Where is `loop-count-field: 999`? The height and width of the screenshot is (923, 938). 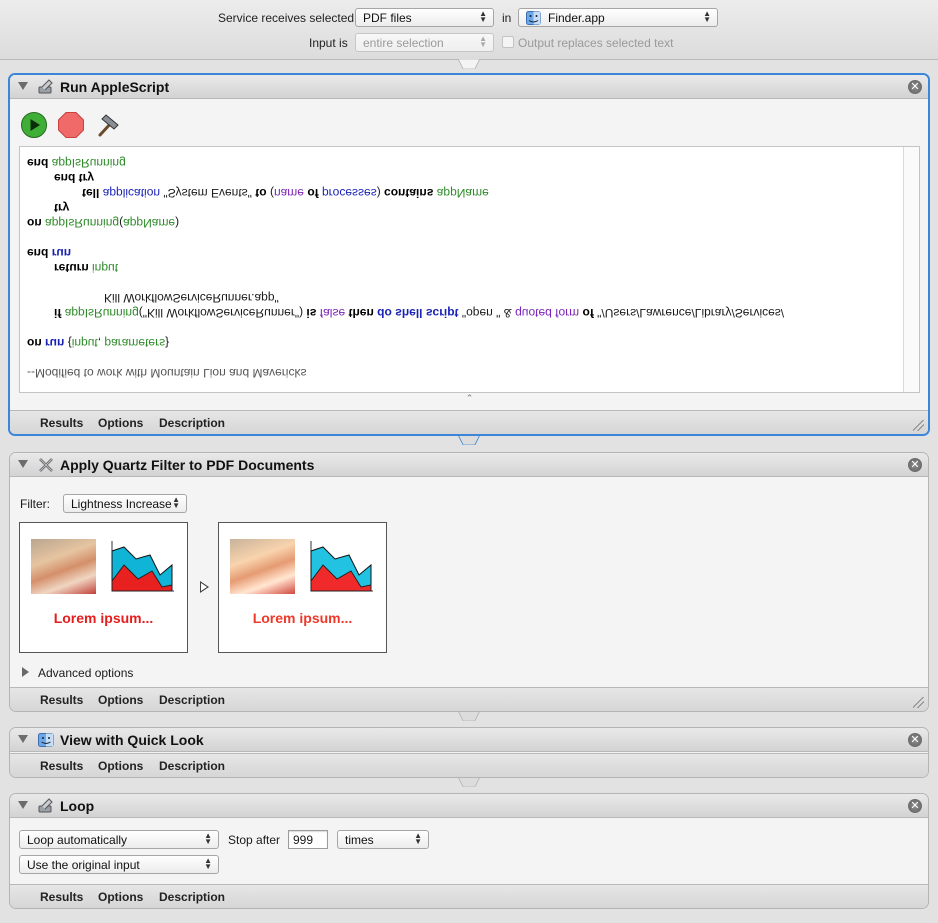 loop-count-field: 999 is located at coordinates (308, 839).